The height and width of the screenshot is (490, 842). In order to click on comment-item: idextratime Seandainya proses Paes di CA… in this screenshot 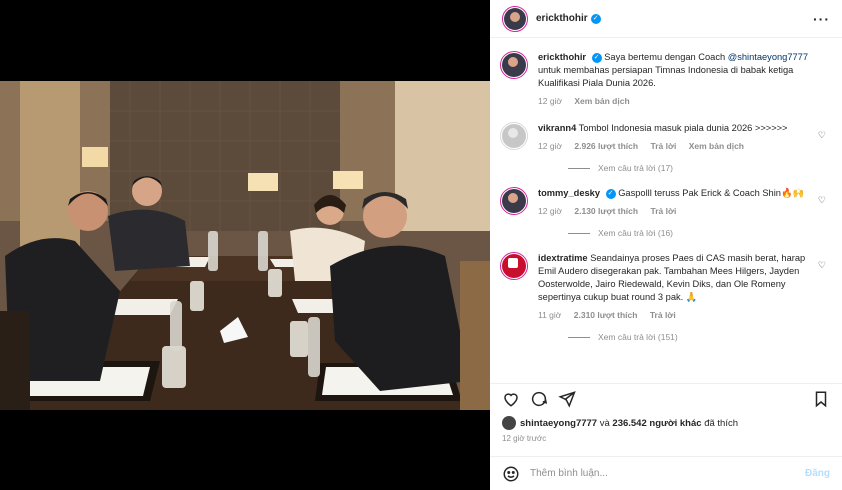, I will do `click(665, 287)`.